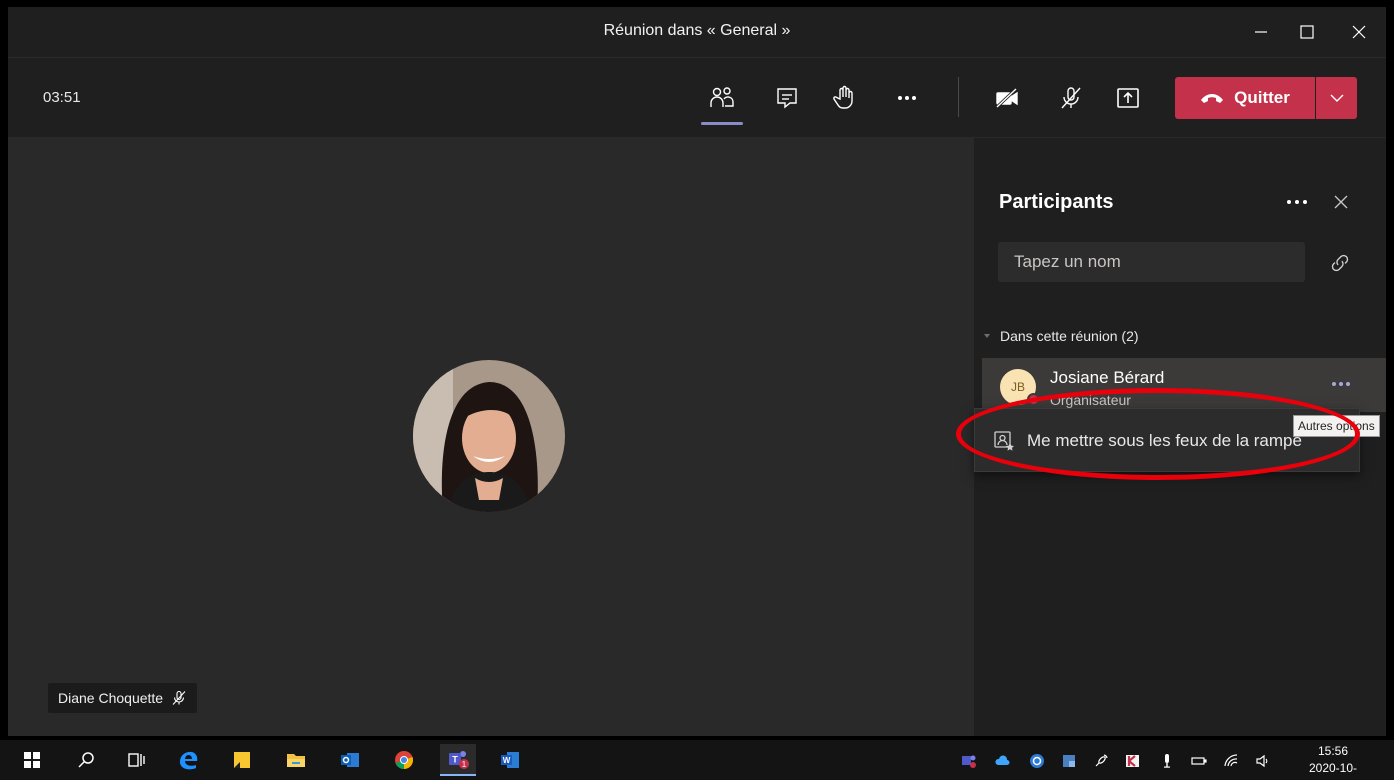 This screenshot has height=780, width=1394. I want to click on status-badge, so click(1033, 399).